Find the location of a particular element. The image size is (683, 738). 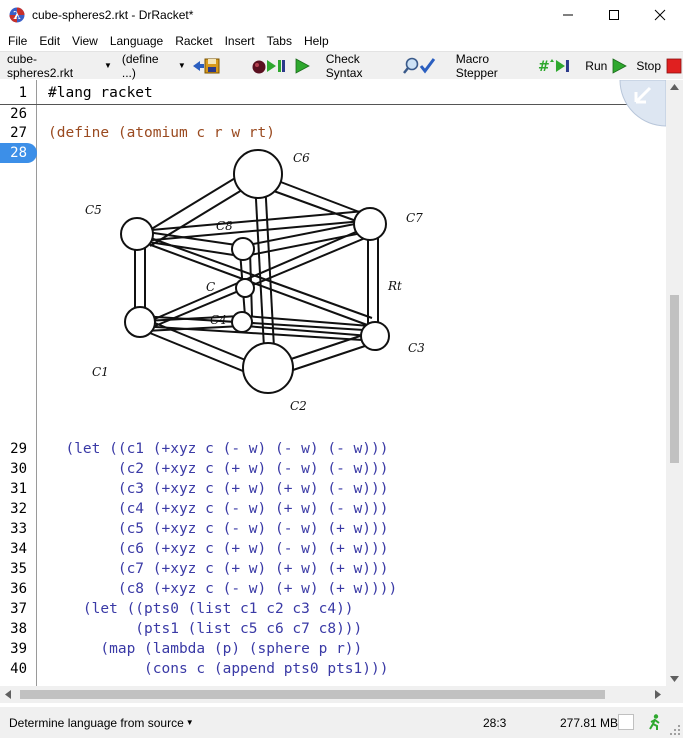

line-number: 38 is located at coordinates (18, 629).